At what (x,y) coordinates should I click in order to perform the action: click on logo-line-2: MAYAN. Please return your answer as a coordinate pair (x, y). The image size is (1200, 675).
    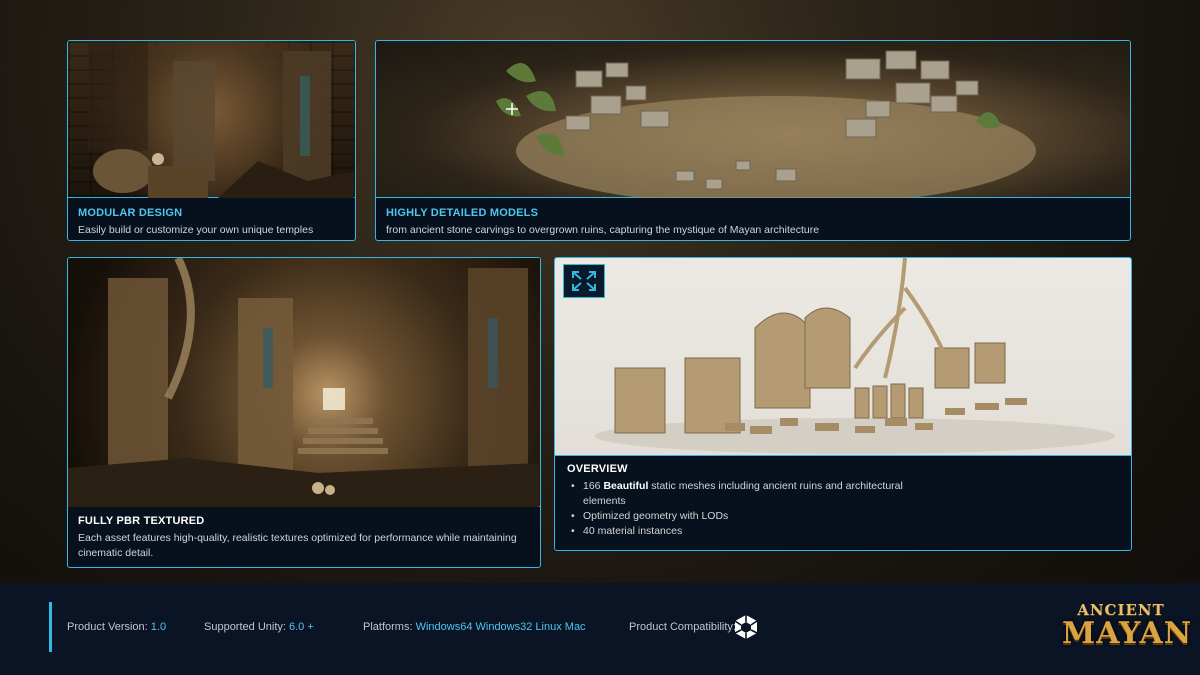
    Looking at the image, I should click on (1127, 633).